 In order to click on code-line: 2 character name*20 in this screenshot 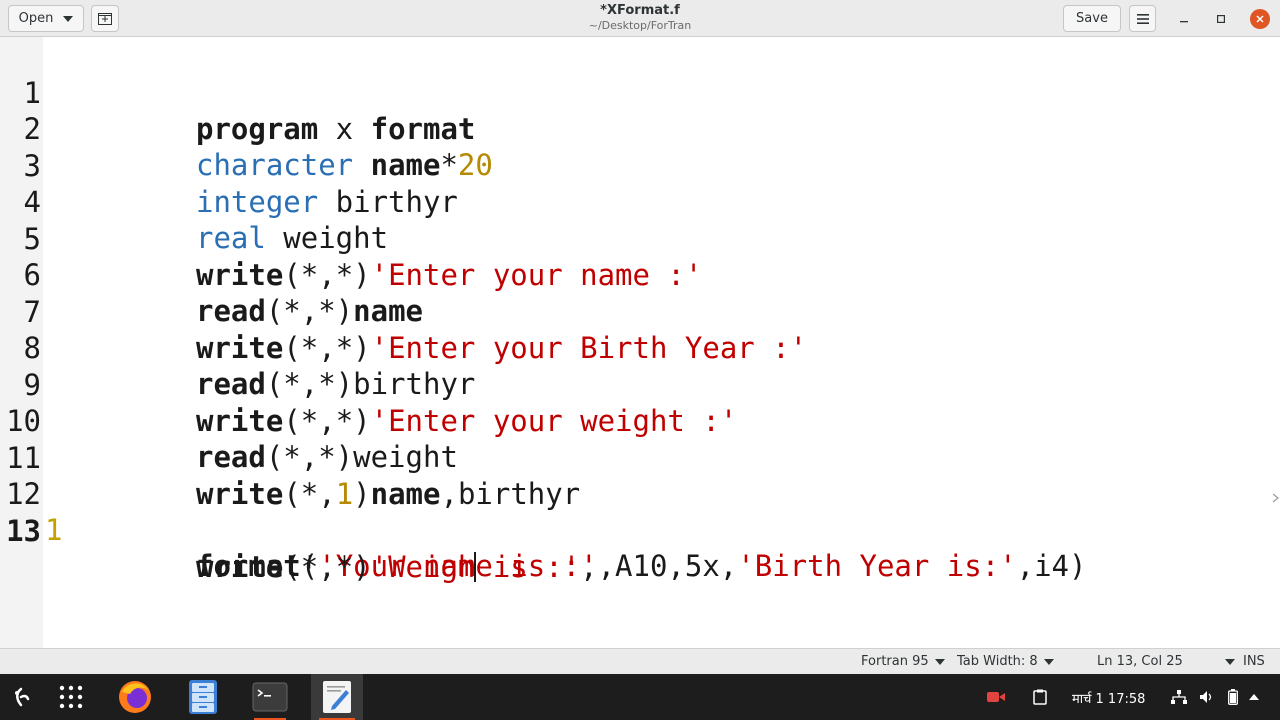, I will do `click(640, 128)`.